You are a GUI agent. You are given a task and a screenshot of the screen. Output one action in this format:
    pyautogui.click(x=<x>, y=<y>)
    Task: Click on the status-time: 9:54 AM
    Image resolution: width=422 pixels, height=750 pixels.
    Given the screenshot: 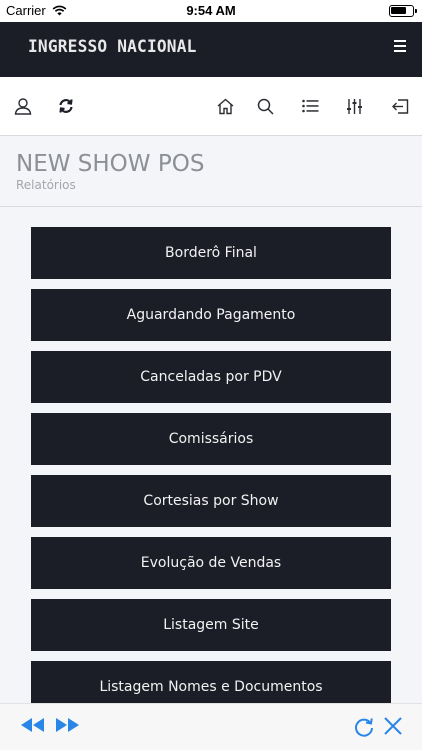 What is the action you would take?
    pyautogui.click(x=211, y=10)
    